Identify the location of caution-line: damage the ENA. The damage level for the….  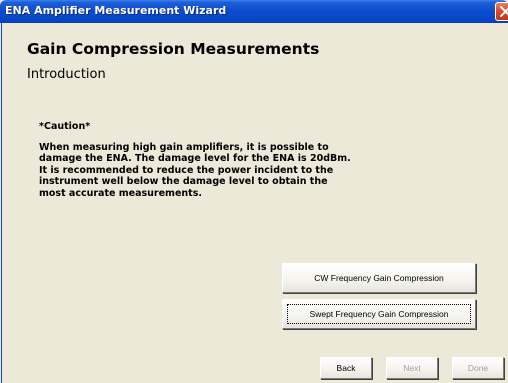
(195, 159).